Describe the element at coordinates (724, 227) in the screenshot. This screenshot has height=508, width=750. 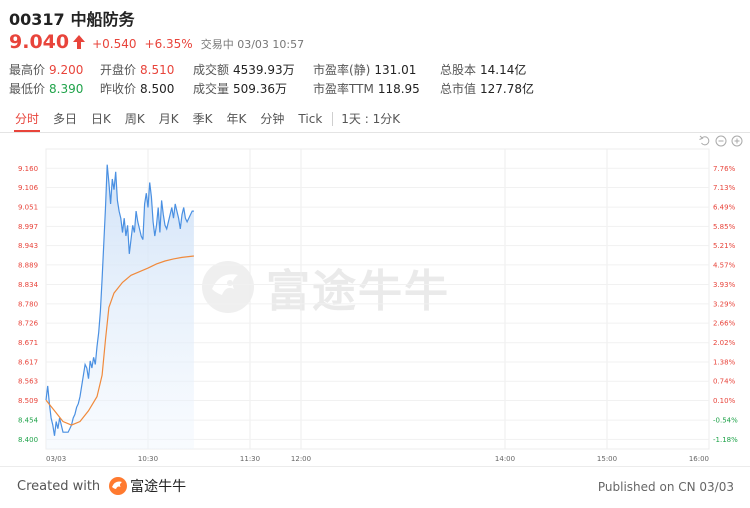
I see `percent-tick-label: 5.85%` at that location.